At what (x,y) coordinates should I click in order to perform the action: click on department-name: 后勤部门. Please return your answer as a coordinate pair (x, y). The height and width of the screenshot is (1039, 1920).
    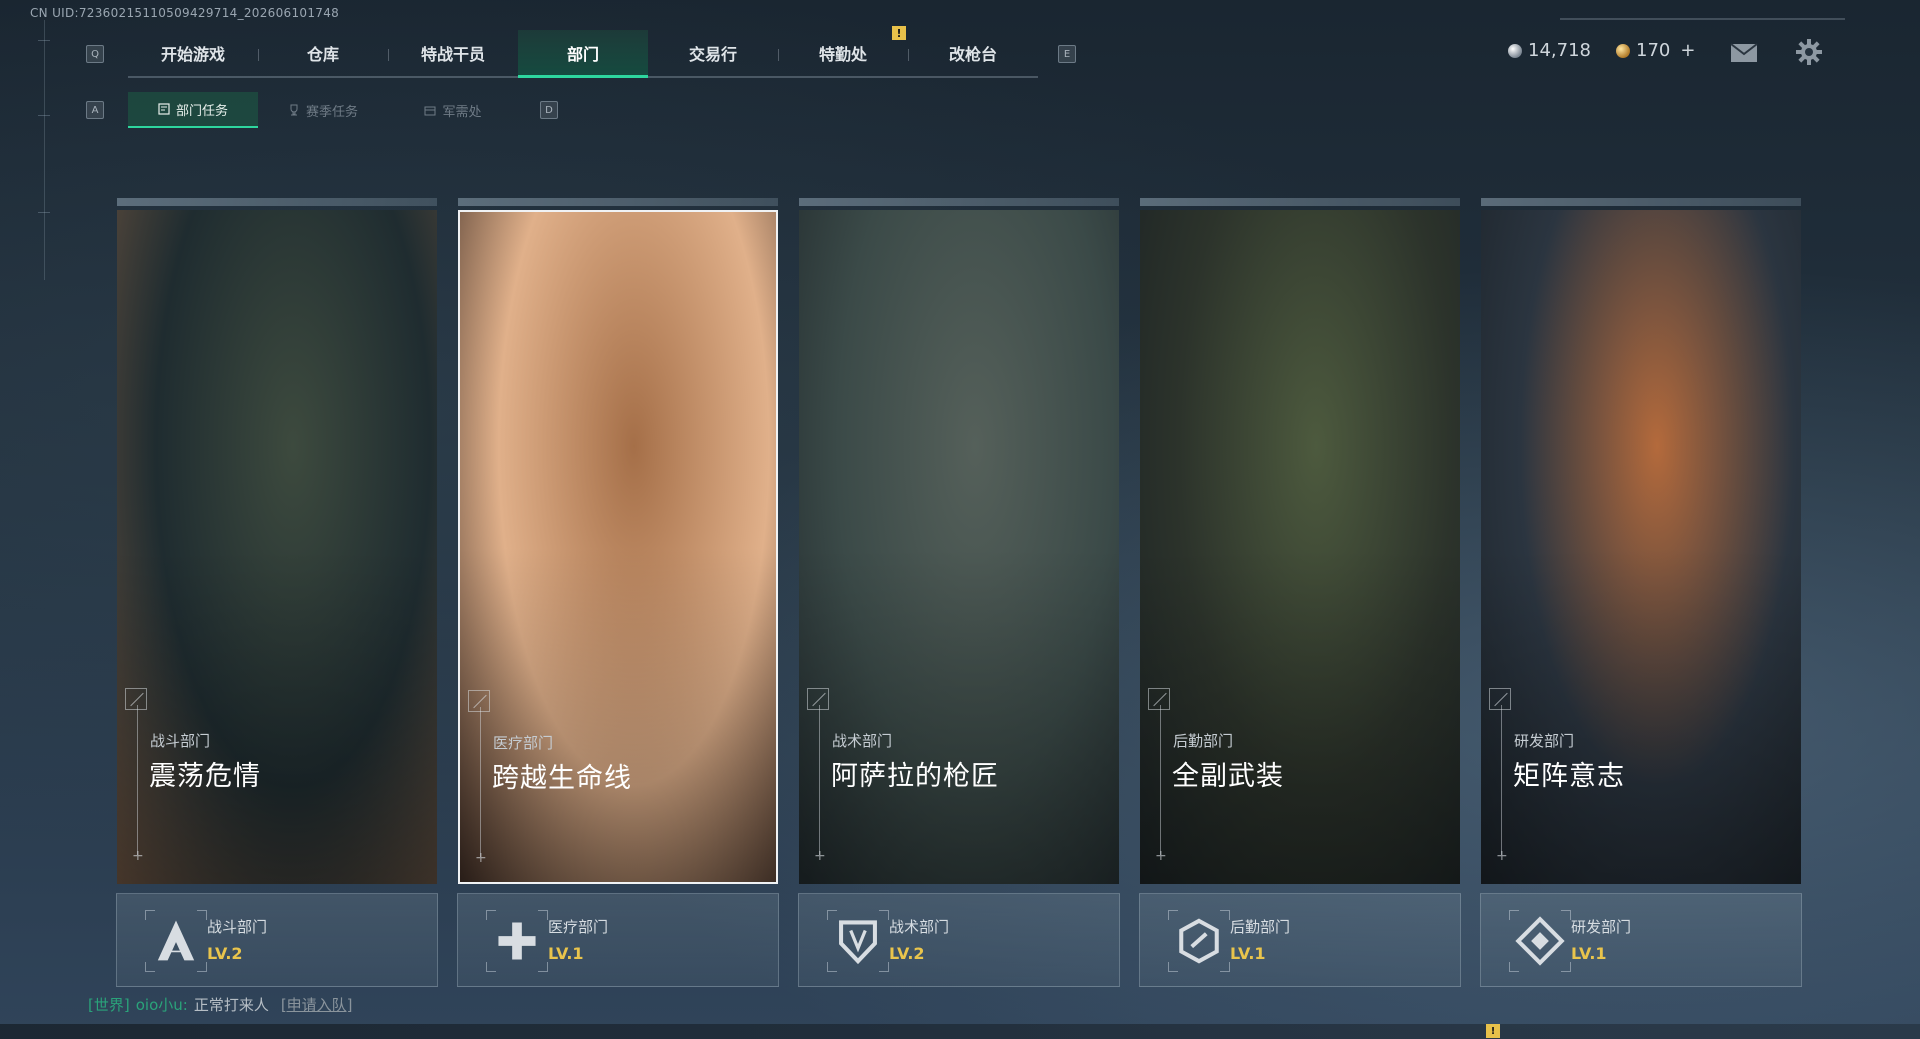
    Looking at the image, I should click on (1260, 927).